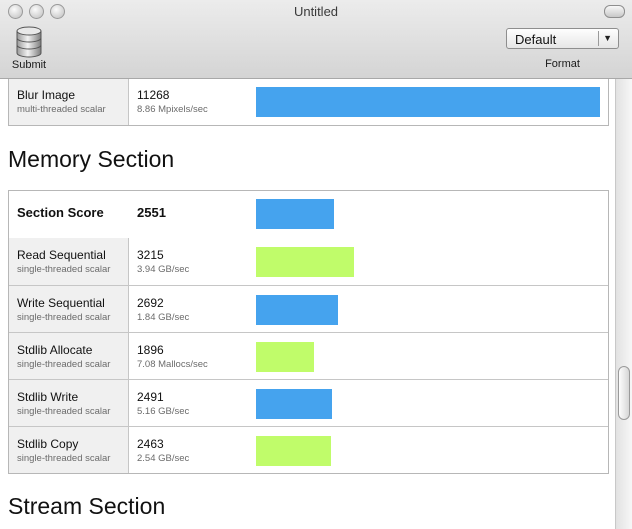 Image resolution: width=632 pixels, height=529 pixels. What do you see at coordinates (607, 38) in the screenshot?
I see `chevron-down-icon: ▼` at bounding box center [607, 38].